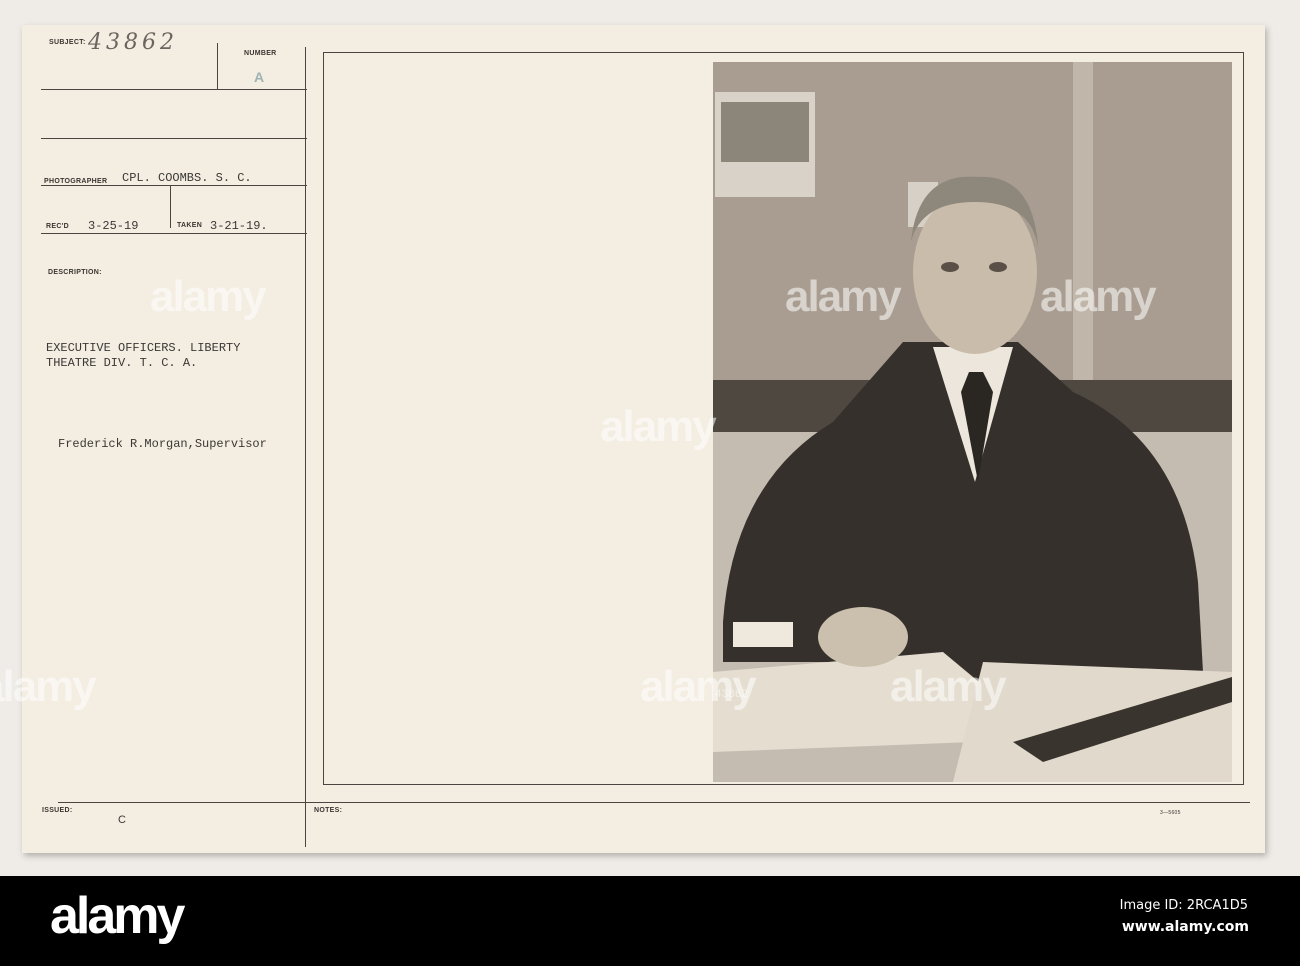 The image size is (1300, 966). I want to click on description-line-2: THEATRE DIV. T. C. A., so click(122, 363).